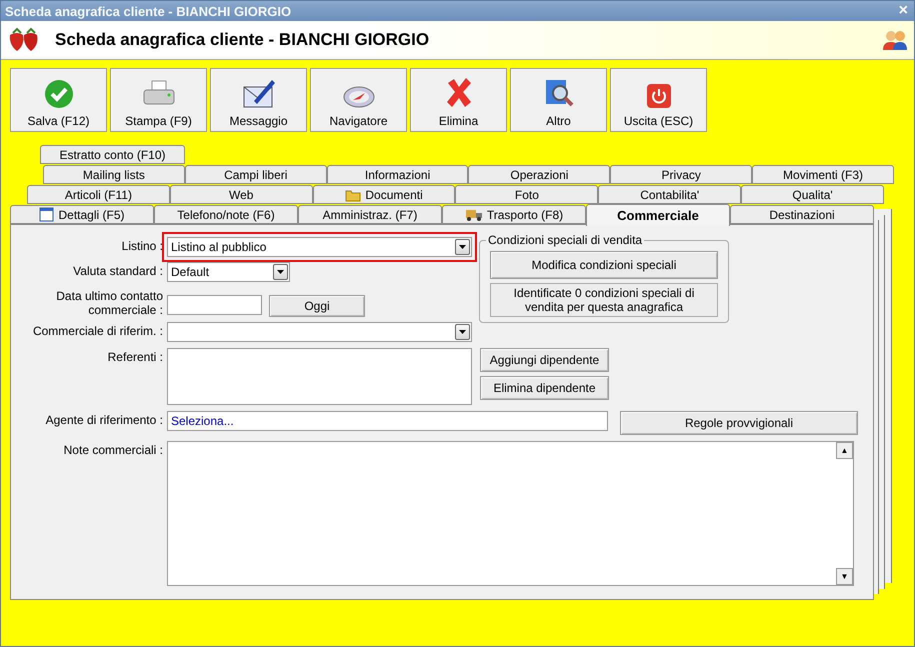 The height and width of the screenshot is (647, 915). Describe the element at coordinates (539, 174) in the screenshot. I see `tab: Operazioni` at that location.